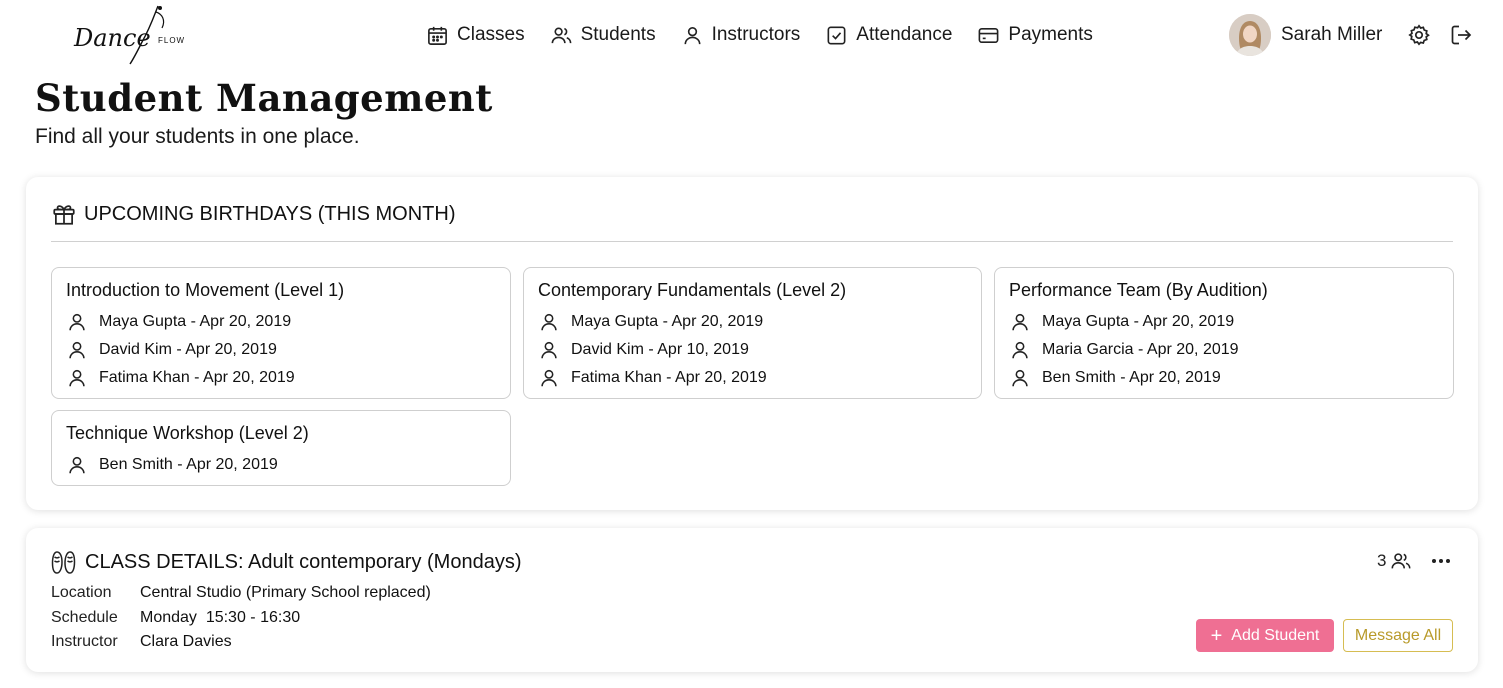 This screenshot has width=1503, height=688. What do you see at coordinates (904, 34) in the screenshot?
I see `nav-attendance-label: Attendance` at bounding box center [904, 34].